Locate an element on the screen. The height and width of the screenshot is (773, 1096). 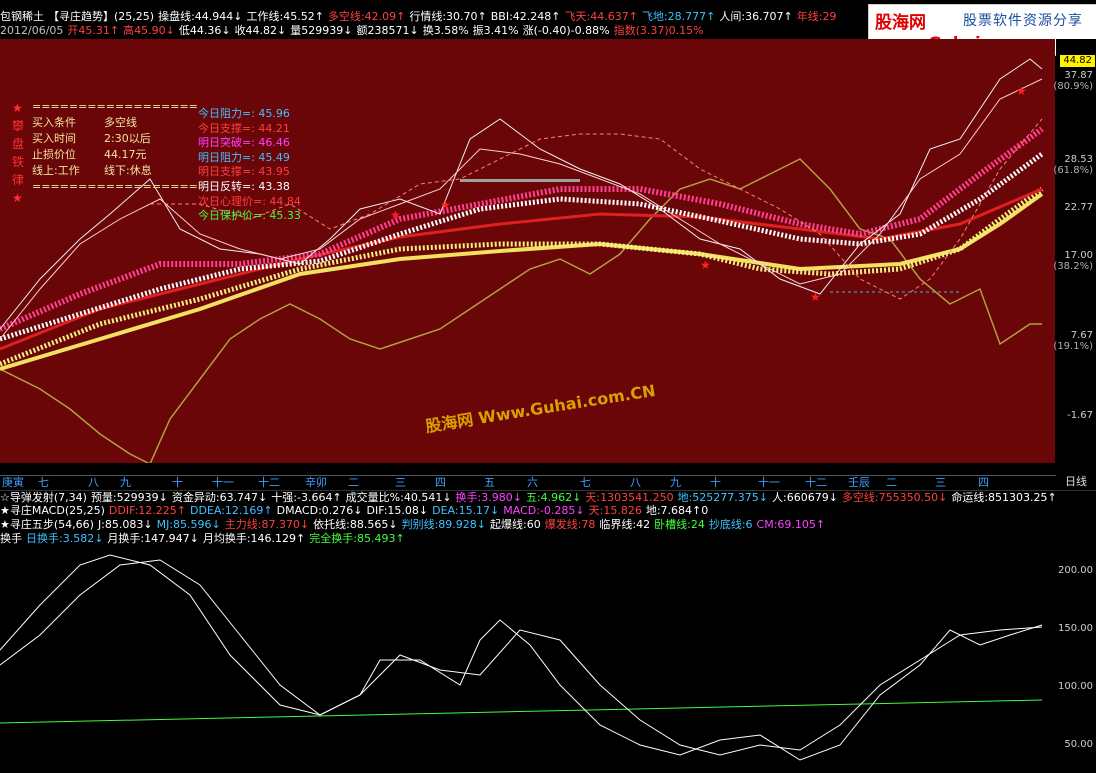
side-char: 铁 is located at coordinates (18, 162).